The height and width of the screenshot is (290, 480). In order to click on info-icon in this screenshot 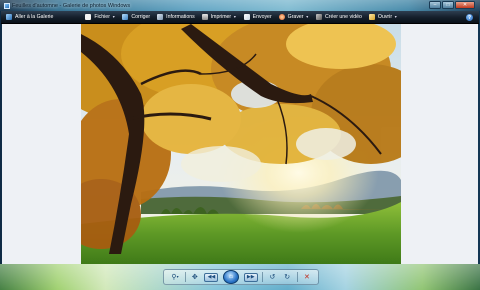, I will do `click(160, 17)`.